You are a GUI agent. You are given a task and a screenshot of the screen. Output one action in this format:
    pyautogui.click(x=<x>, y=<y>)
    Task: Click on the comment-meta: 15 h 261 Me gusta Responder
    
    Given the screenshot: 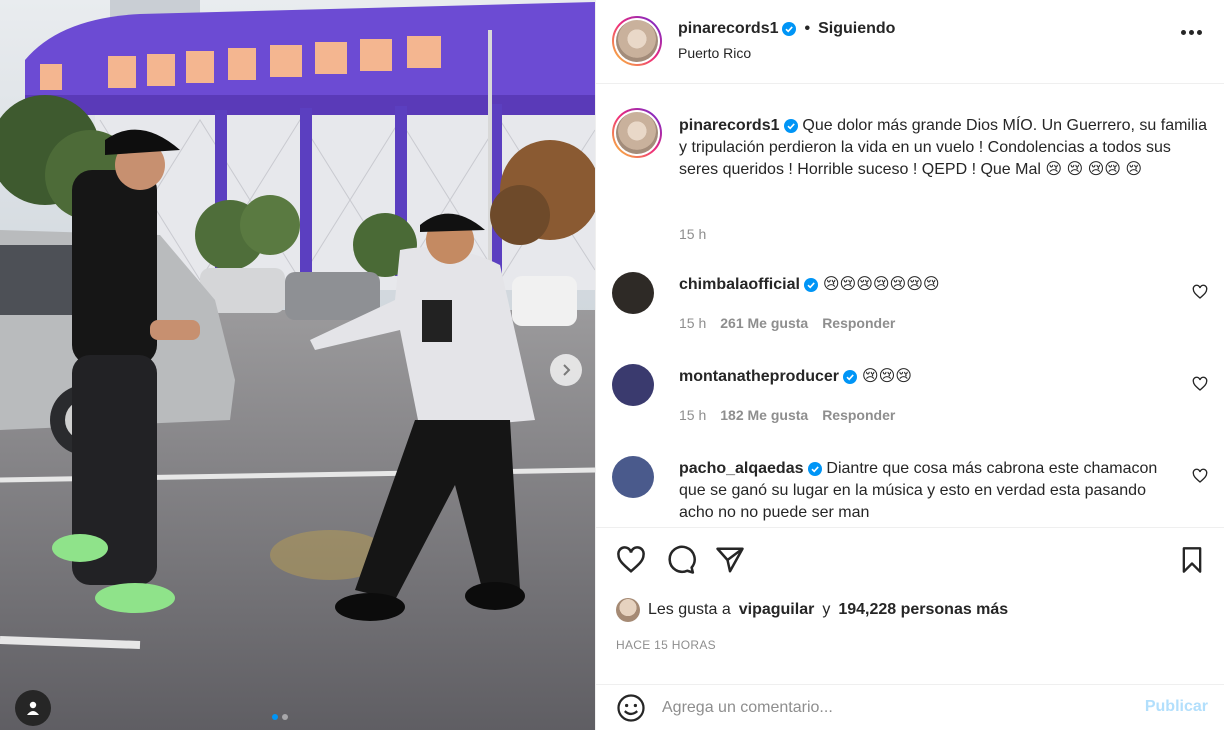 What is the action you would take?
    pyautogui.click(x=787, y=323)
    